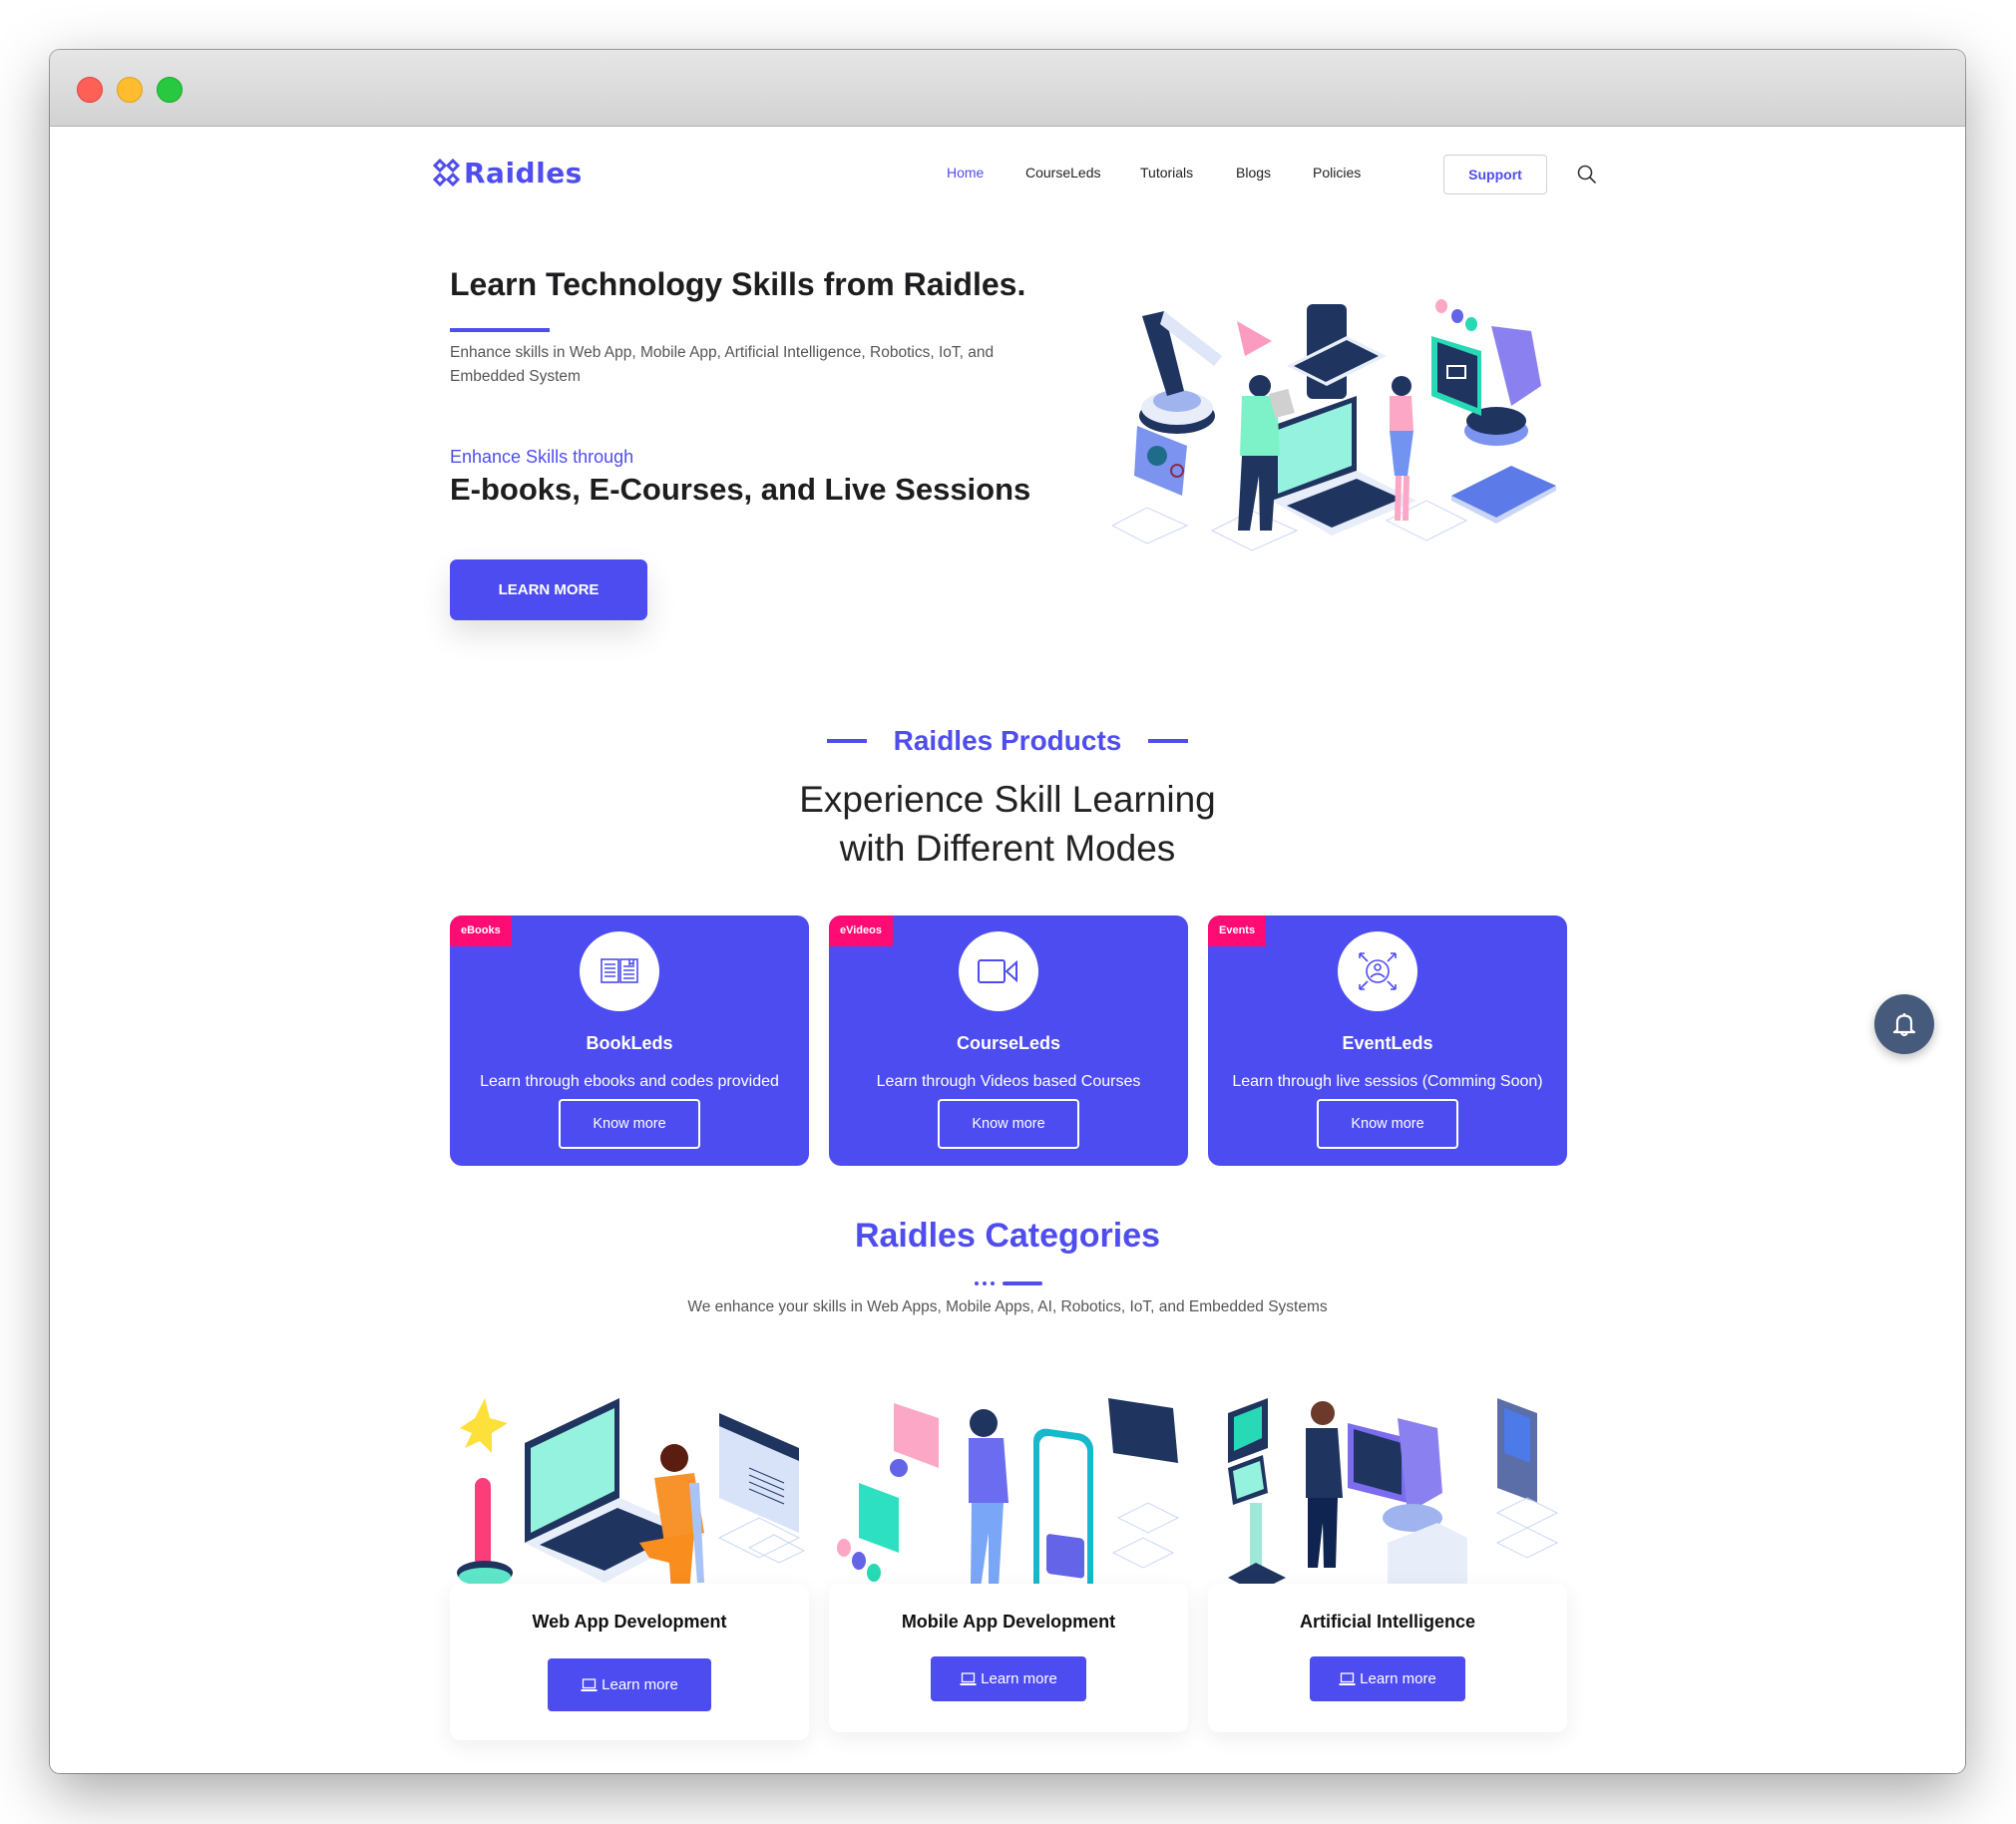  Describe the element at coordinates (1008, 89) in the screenshot. I see `window-titlebar` at that location.